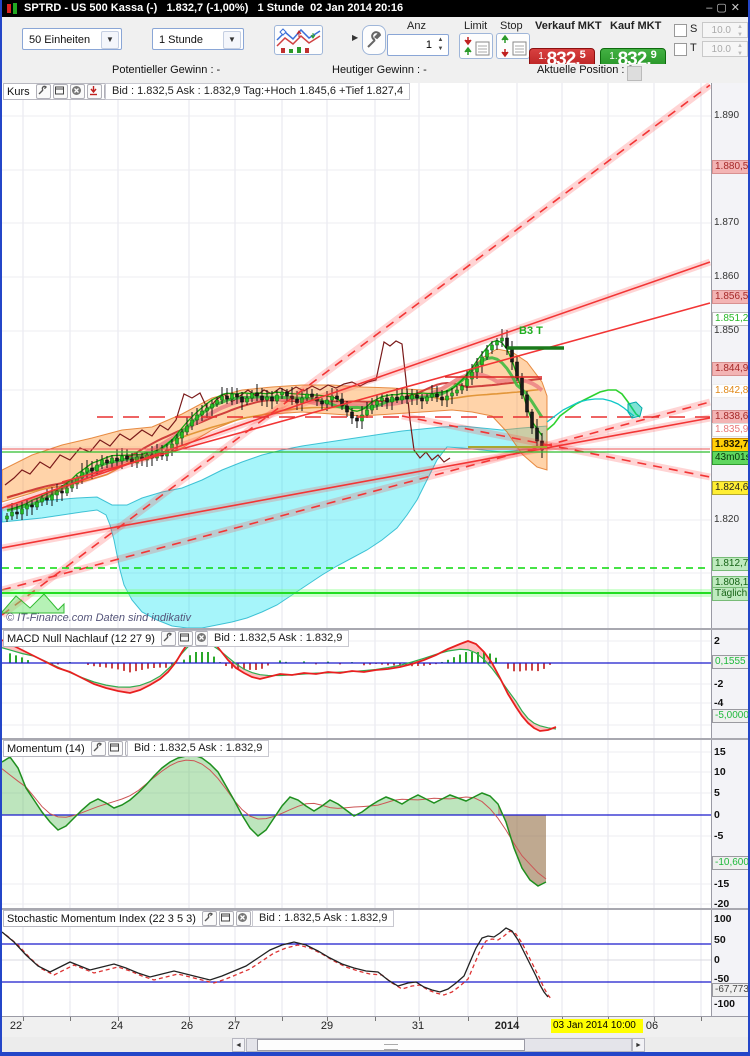 This screenshot has height=1056, width=750. I want to click on price-axis-label: 1.856,5, so click(730, 297).